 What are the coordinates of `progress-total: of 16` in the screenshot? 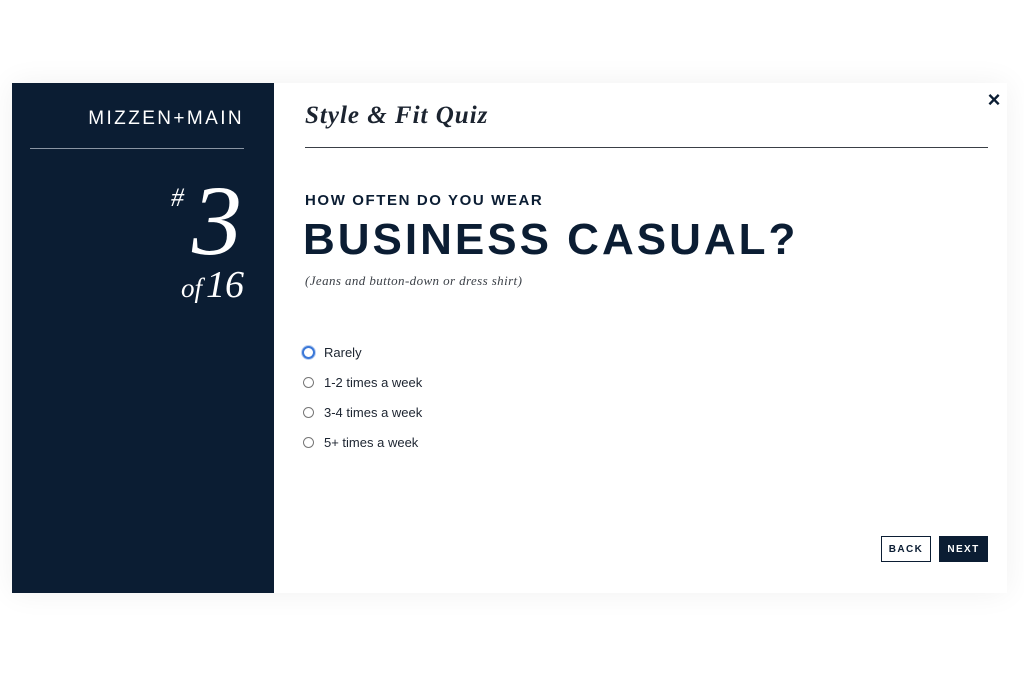 It's located at (212, 285).